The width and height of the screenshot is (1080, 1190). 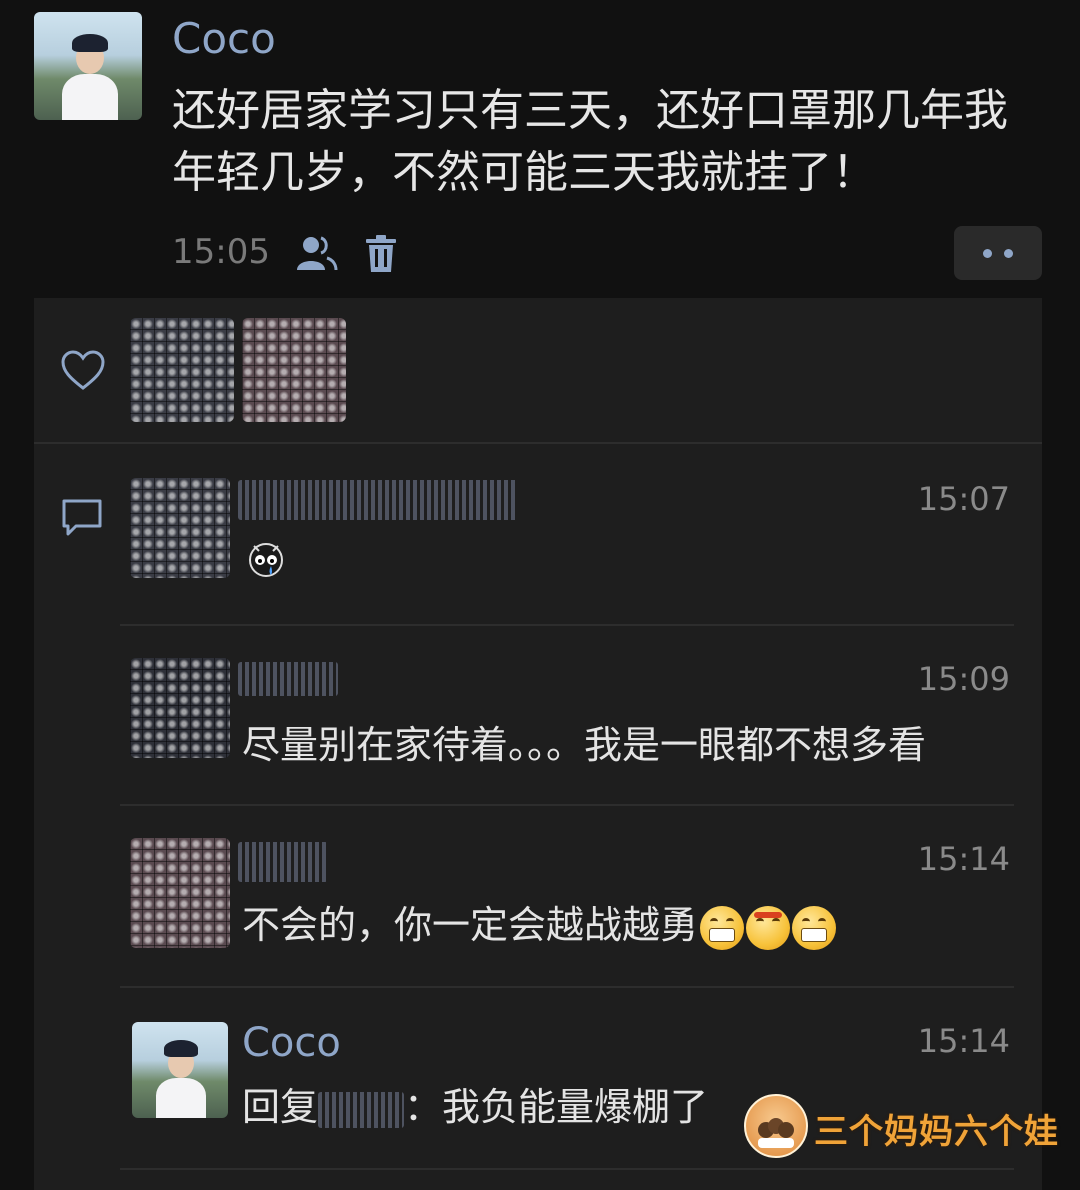 I want to click on reply-text: 回复 ：我负能量爆棚了, so click(x=475, y=1107).